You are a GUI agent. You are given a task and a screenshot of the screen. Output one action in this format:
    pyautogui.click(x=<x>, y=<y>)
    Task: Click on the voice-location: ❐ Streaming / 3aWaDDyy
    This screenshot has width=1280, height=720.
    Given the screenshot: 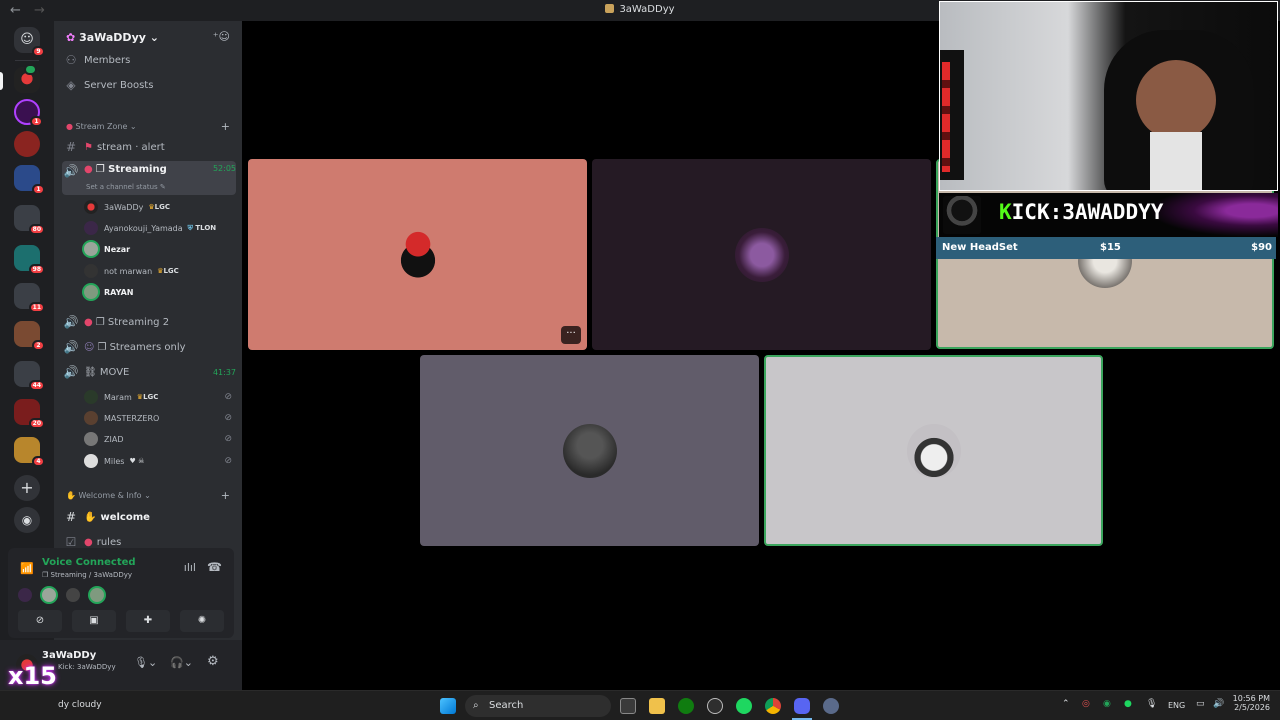 What is the action you would take?
    pyautogui.click(x=87, y=575)
    